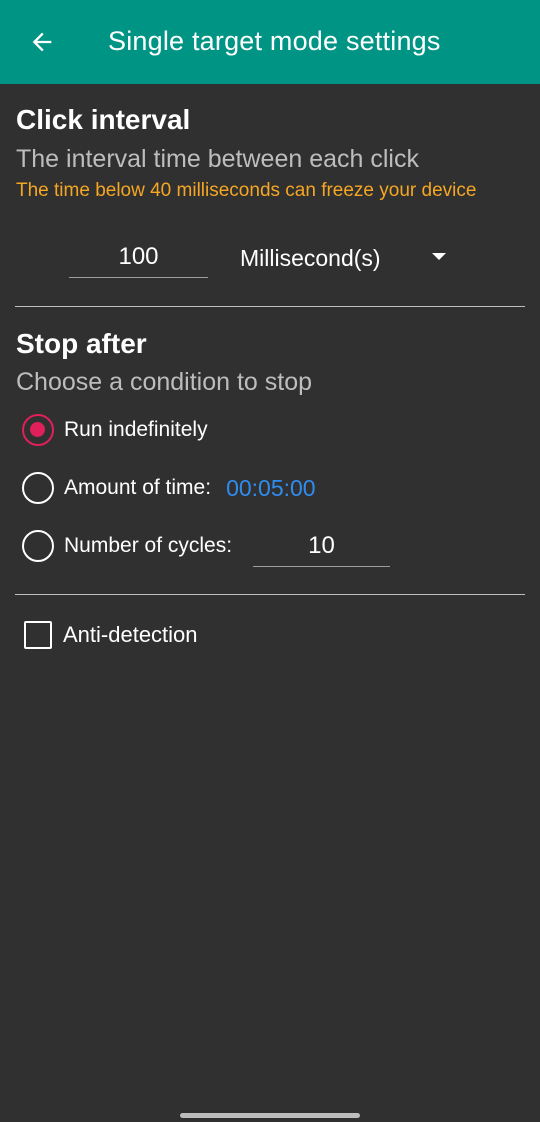 Image resolution: width=540 pixels, height=1122 pixels. Describe the element at coordinates (138, 487) in the screenshot. I see `option-label: Amount of time:` at that location.